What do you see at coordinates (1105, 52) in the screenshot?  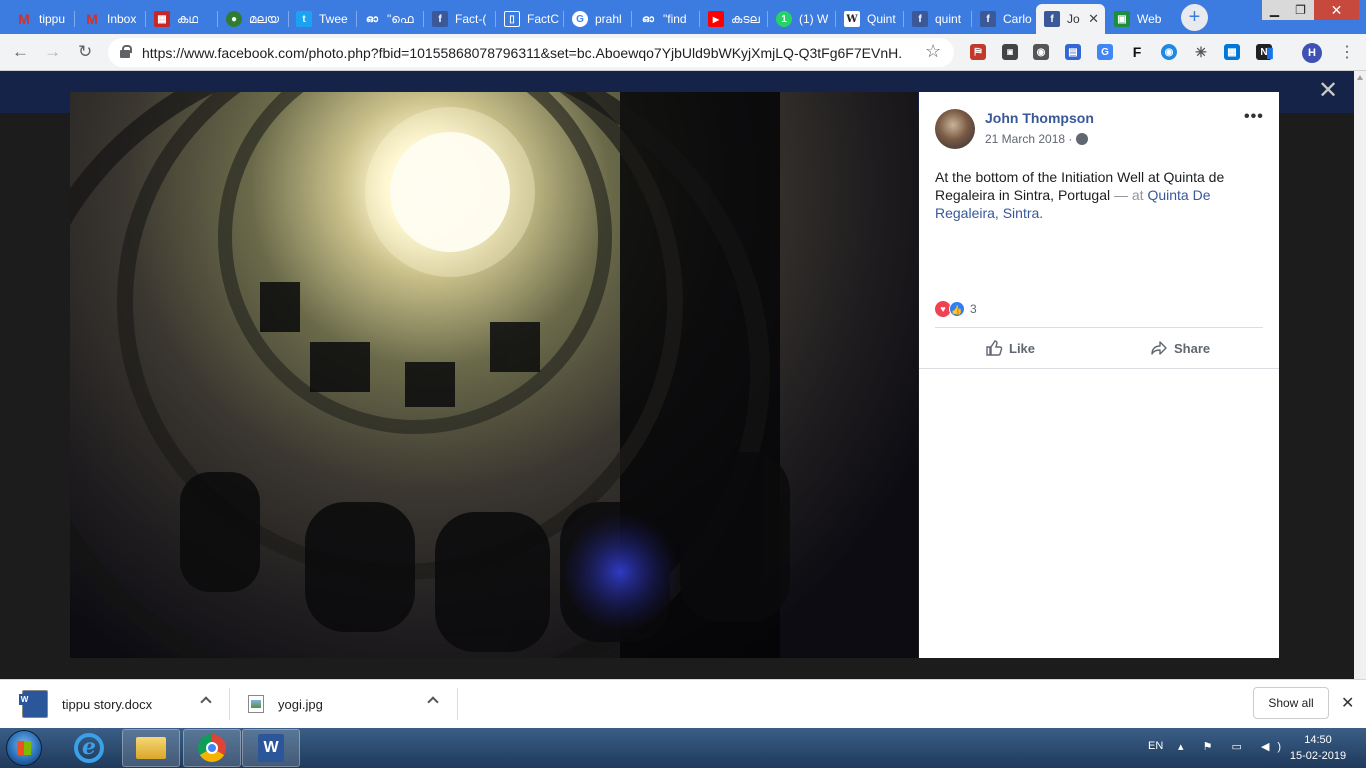 I see `translate-icon: G` at bounding box center [1105, 52].